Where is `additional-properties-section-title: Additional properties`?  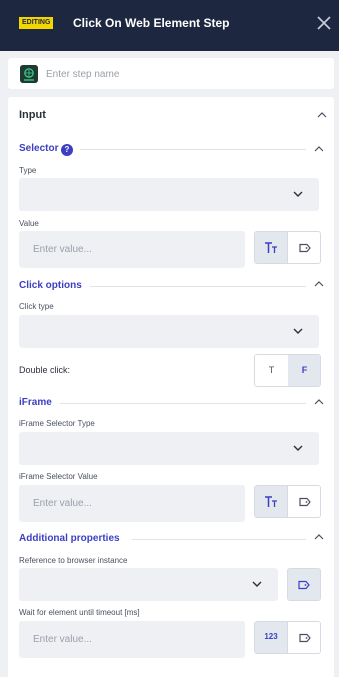 additional-properties-section-title: Additional properties is located at coordinates (69, 538).